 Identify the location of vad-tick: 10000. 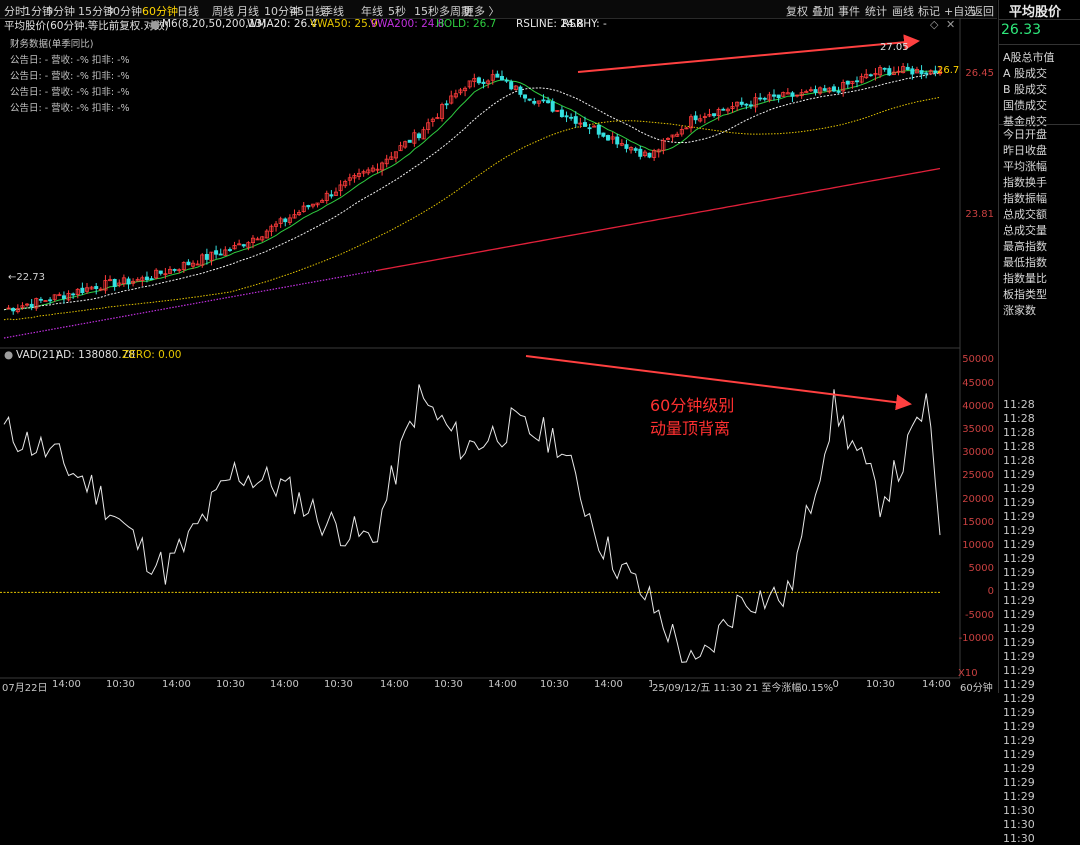
(978, 545).